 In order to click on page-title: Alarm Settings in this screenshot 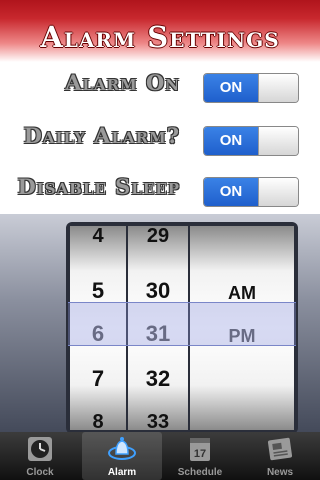, I will do `click(160, 37)`.